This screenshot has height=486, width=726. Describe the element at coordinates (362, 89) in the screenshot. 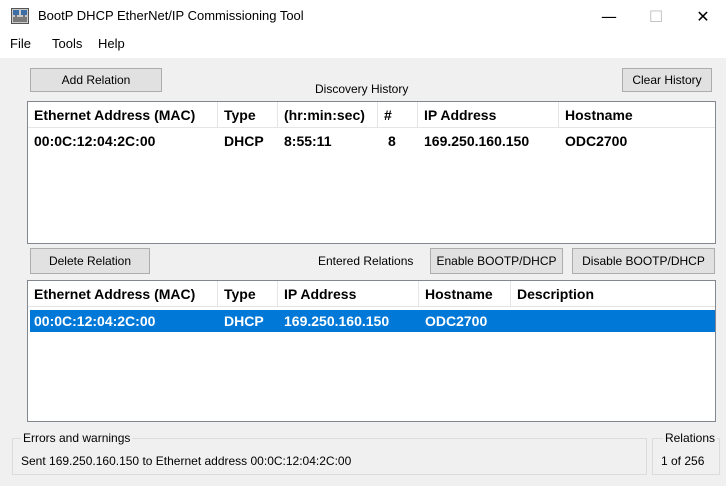

I see `discovery-history-label: Discovery History` at that location.